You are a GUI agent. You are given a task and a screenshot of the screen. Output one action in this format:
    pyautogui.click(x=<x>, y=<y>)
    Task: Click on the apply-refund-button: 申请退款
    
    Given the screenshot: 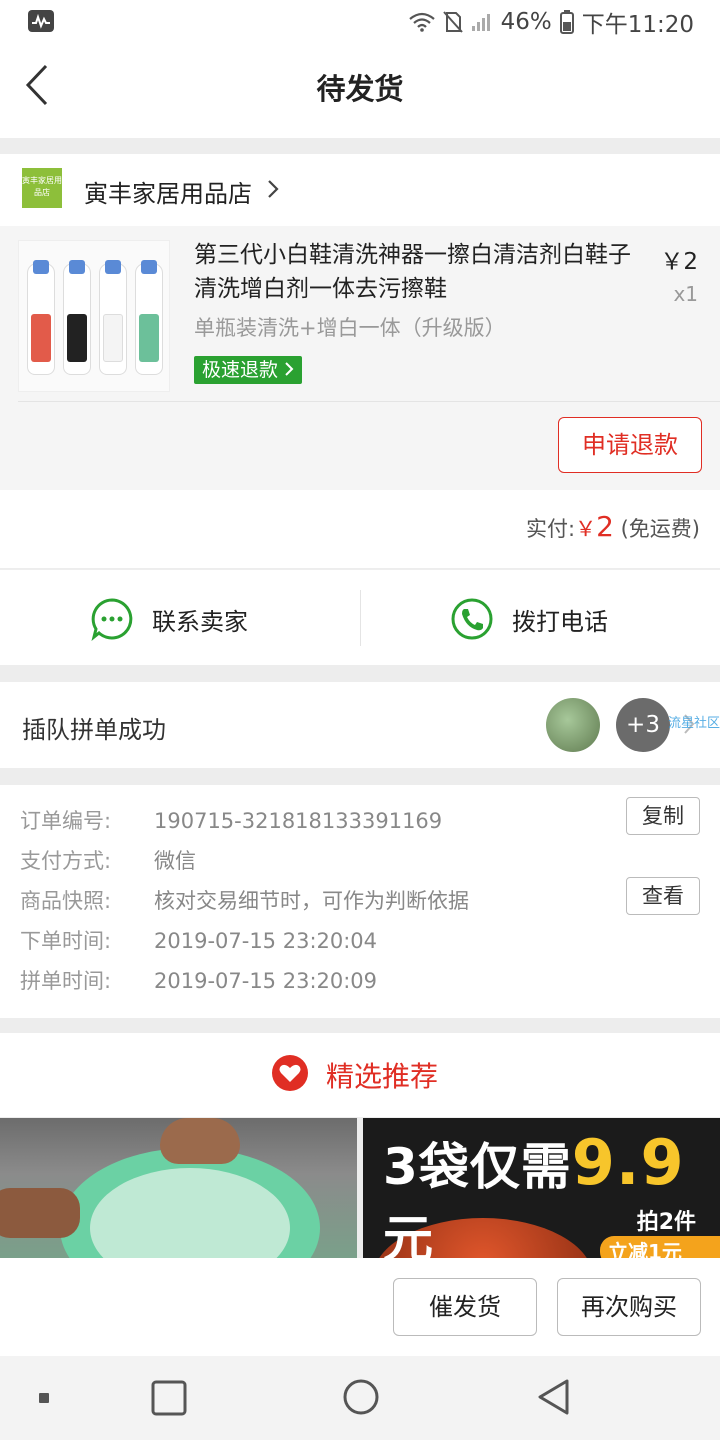 What is the action you would take?
    pyautogui.click(x=630, y=445)
    